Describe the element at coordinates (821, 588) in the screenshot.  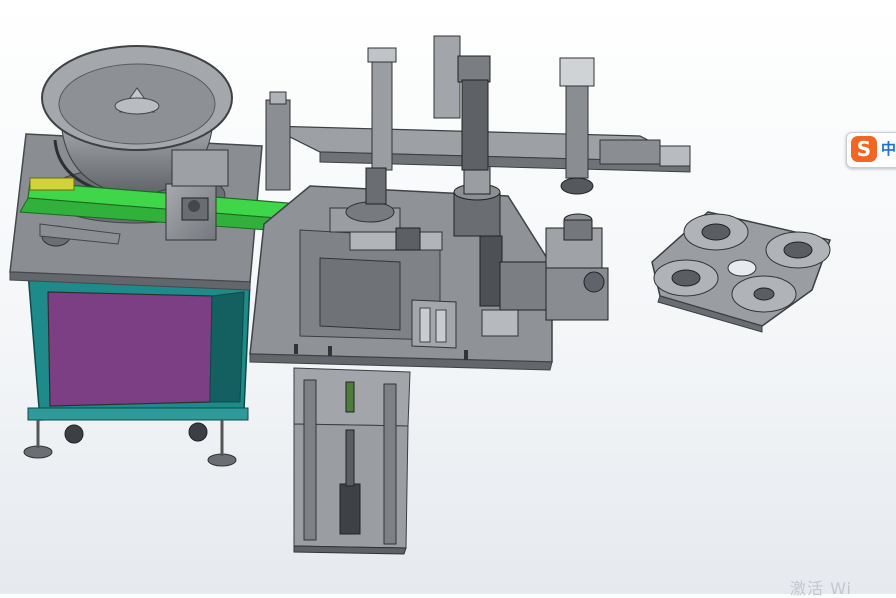
I see `activation-watermark: 激活 Wi` at that location.